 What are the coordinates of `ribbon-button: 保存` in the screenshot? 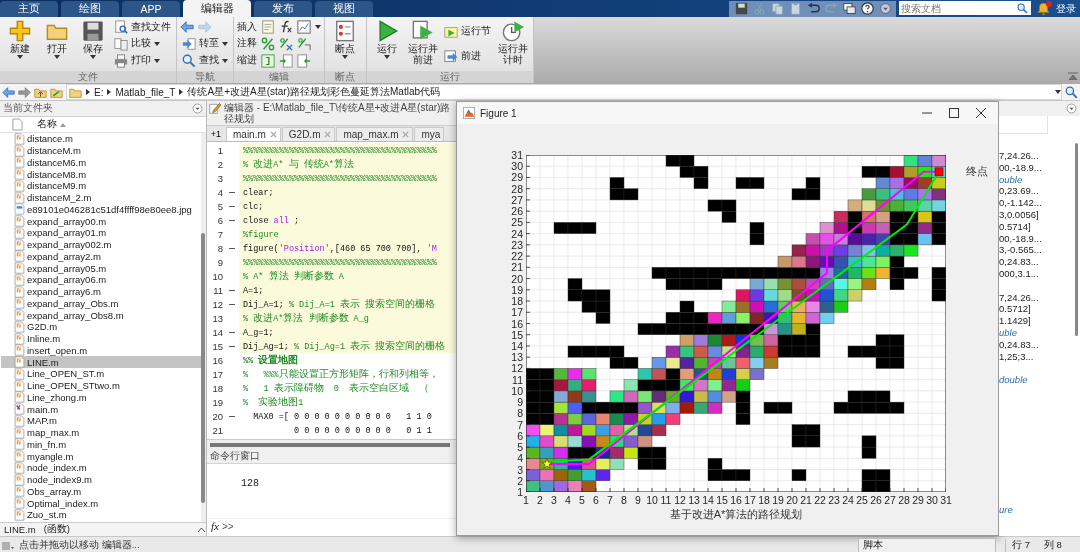 It's located at (93, 45).